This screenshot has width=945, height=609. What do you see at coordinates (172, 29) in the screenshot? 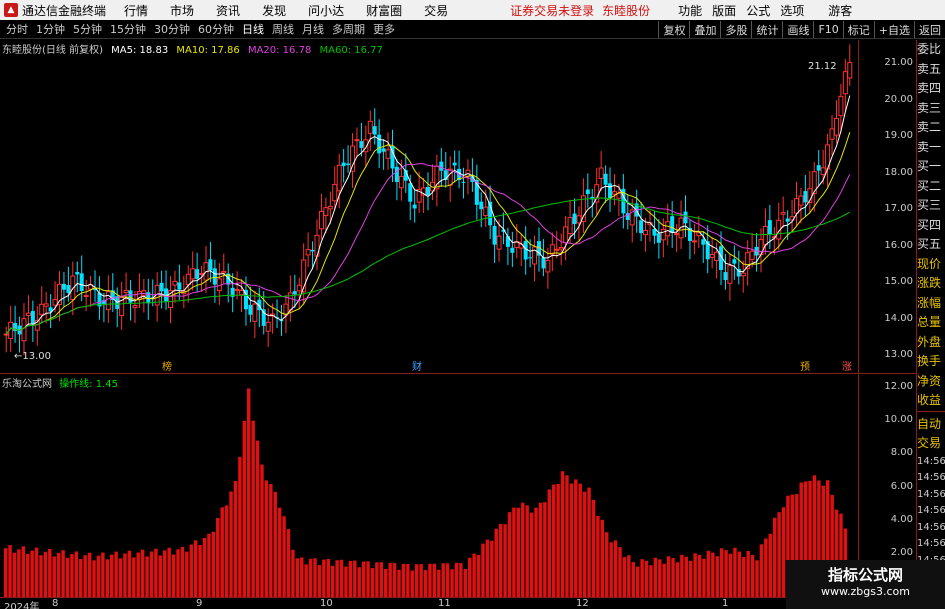
I see `period-30min: 30分钟` at bounding box center [172, 29].